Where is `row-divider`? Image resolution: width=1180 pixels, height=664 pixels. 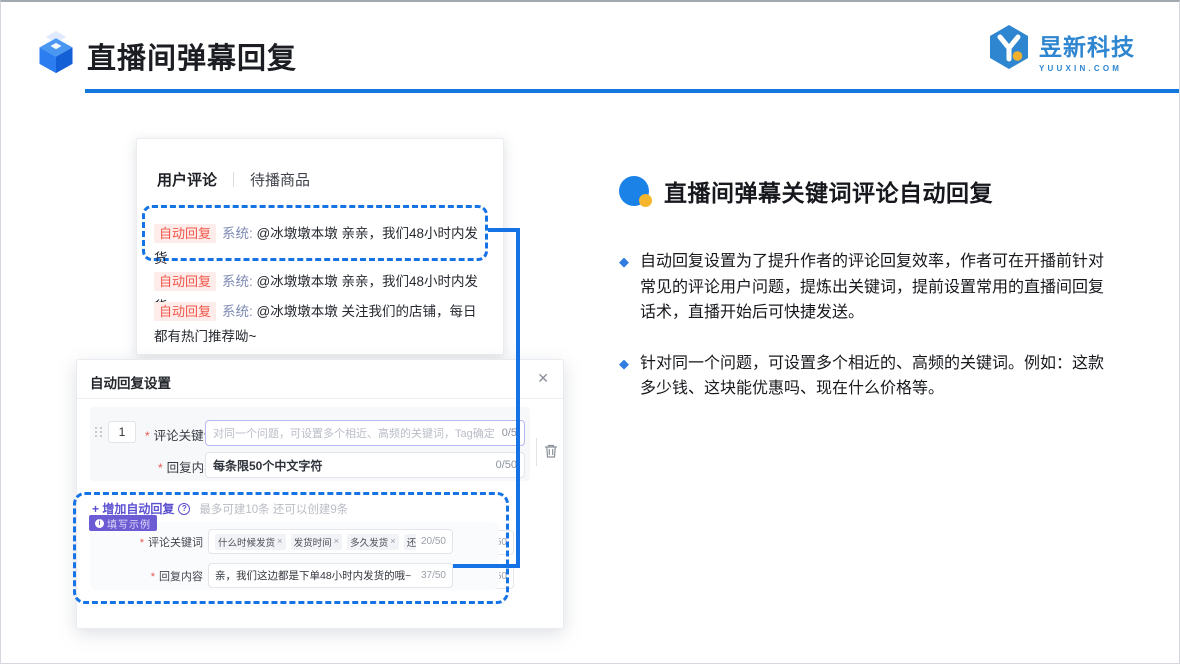
row-divider is located at coordinates (536, 452).